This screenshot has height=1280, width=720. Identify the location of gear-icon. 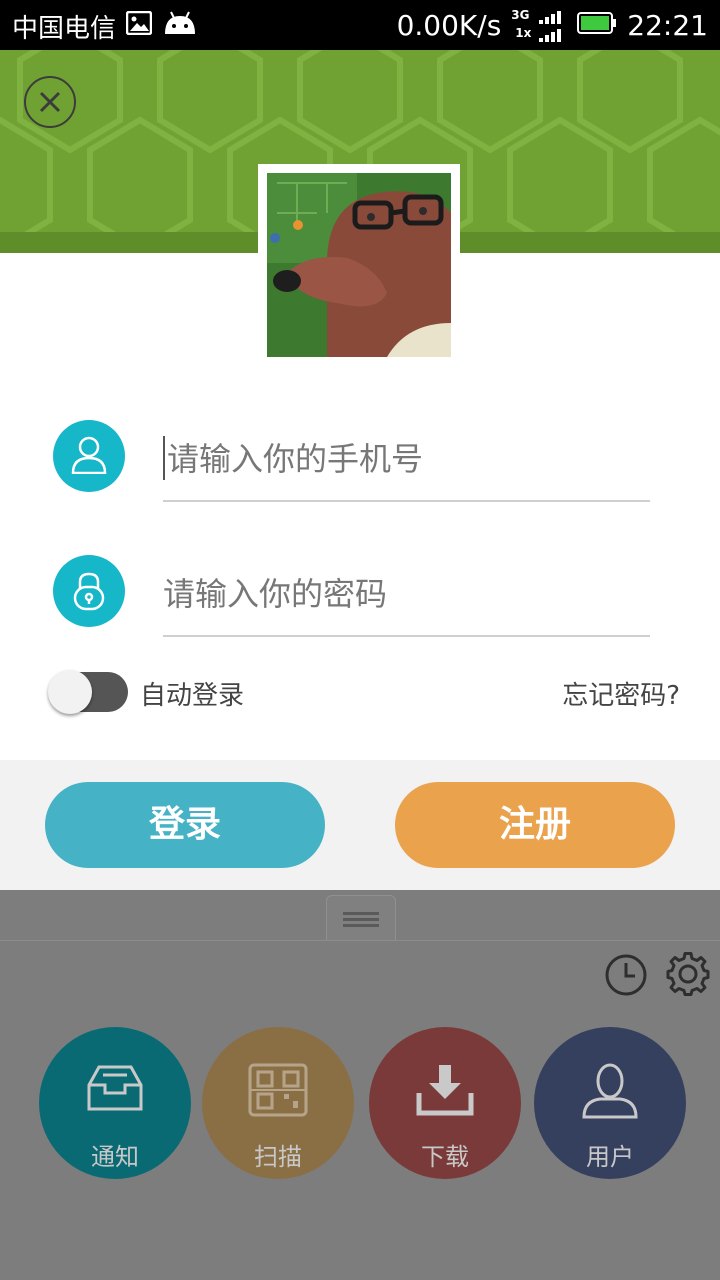
(688, 974).